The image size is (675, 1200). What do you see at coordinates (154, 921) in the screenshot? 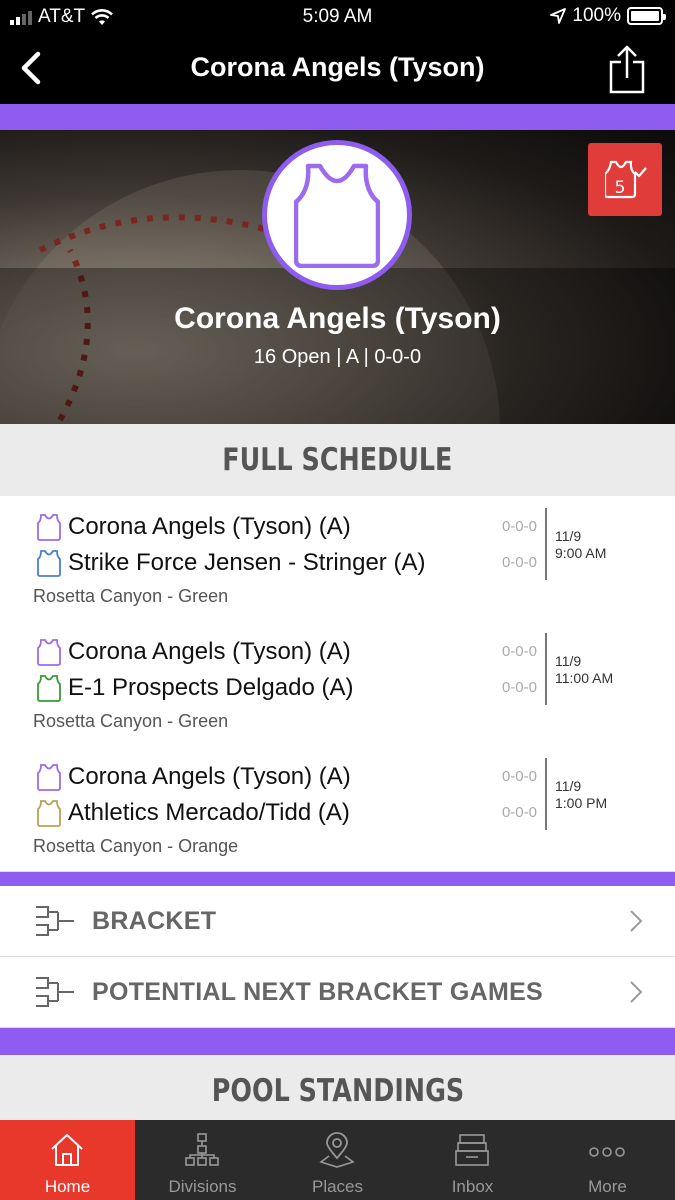
I see `bracket-label: BRACKET` at bounding box center [154, 921].